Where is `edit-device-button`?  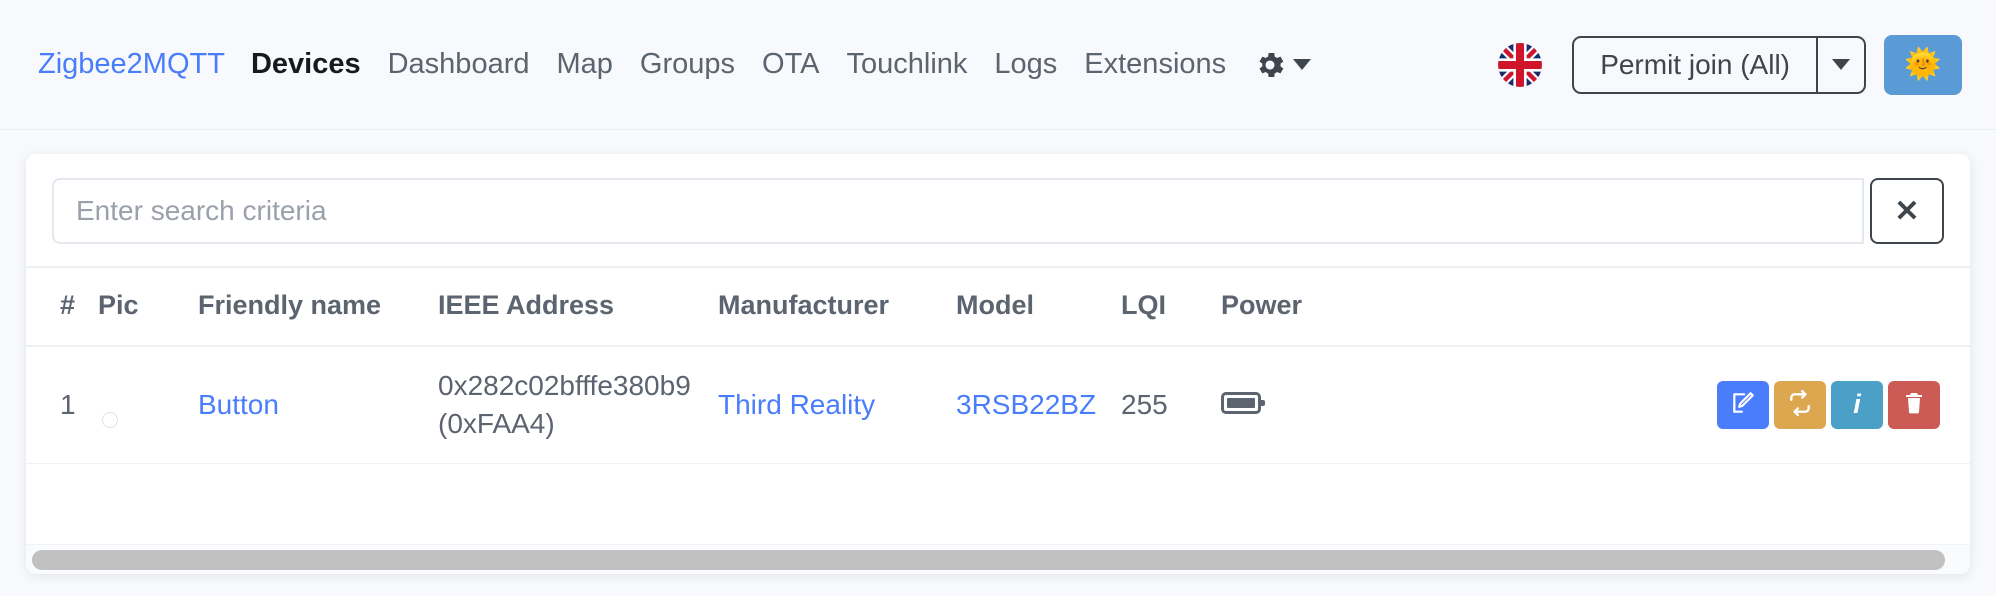 edit-device-button is located at coordinates (1743, 404).